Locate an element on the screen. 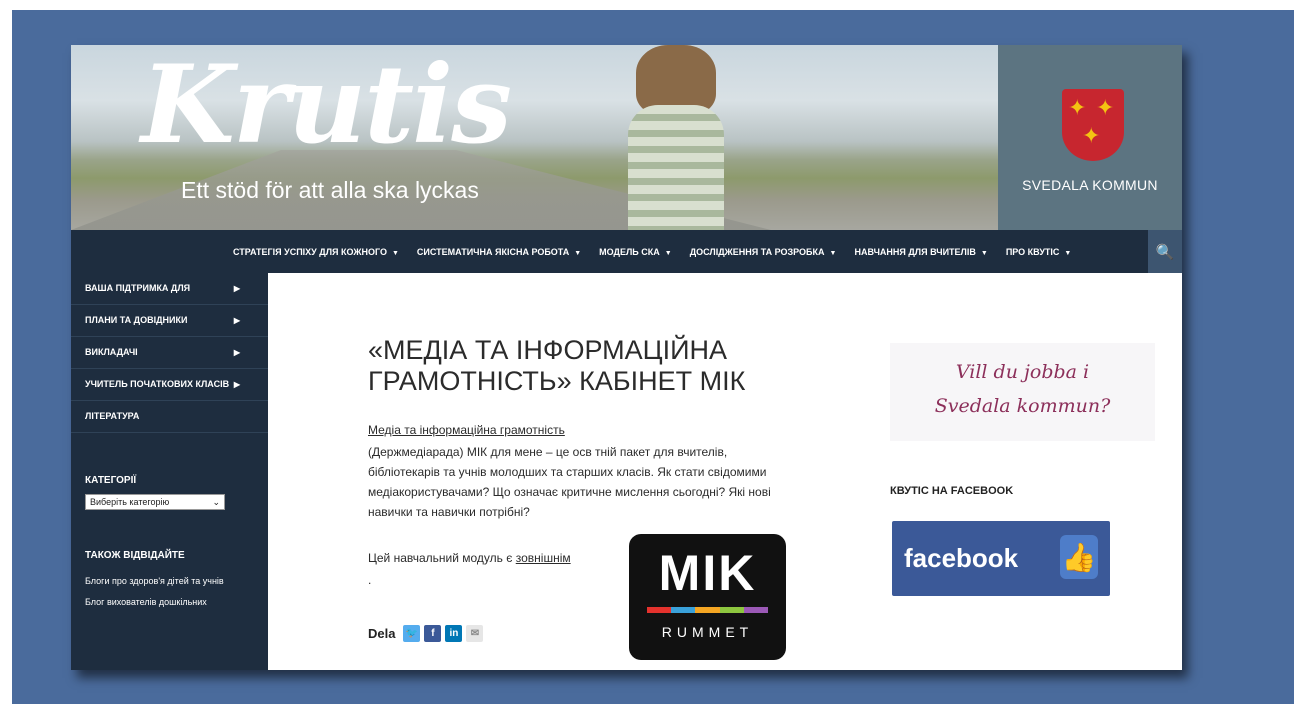  also-visit-title: ТАКОЖ ВІДВІДАЙТЕ is located at coordinates (135, 555).